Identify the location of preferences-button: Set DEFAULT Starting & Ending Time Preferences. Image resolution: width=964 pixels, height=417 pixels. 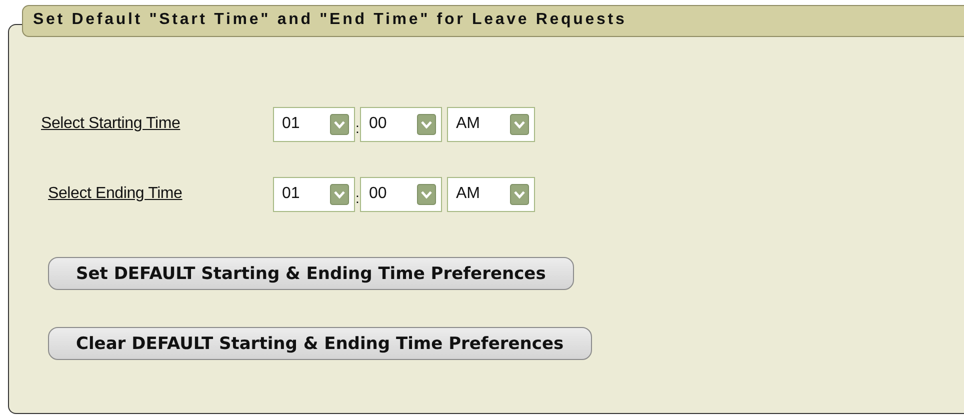
(311, 273).